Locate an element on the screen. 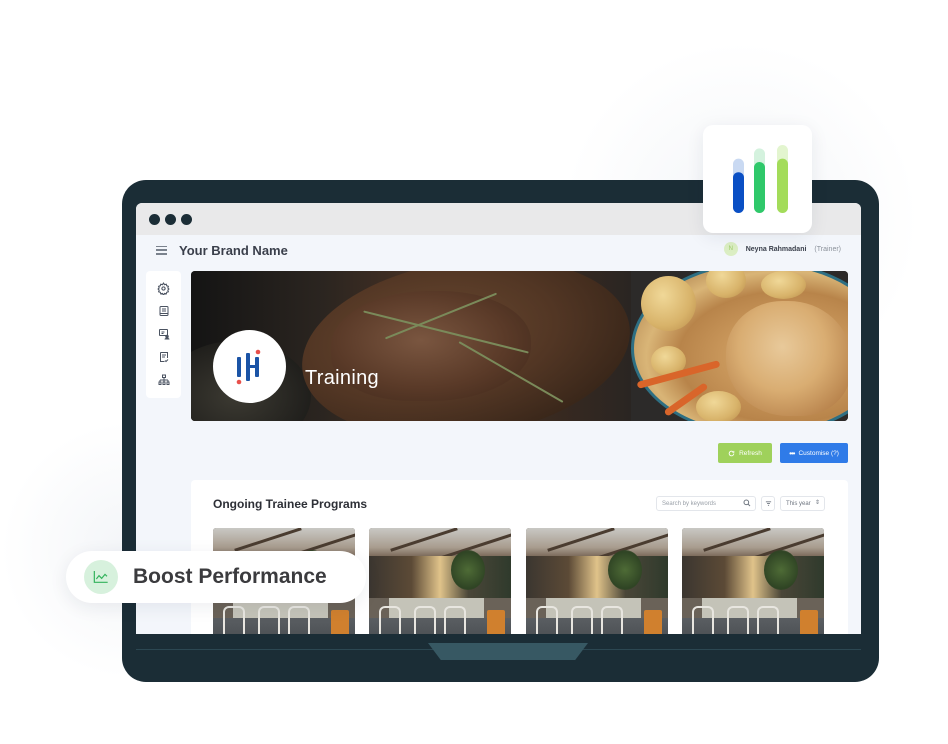 This screenshot has width=948, height=744. report-check-icon is located at coordinates (164, 357).